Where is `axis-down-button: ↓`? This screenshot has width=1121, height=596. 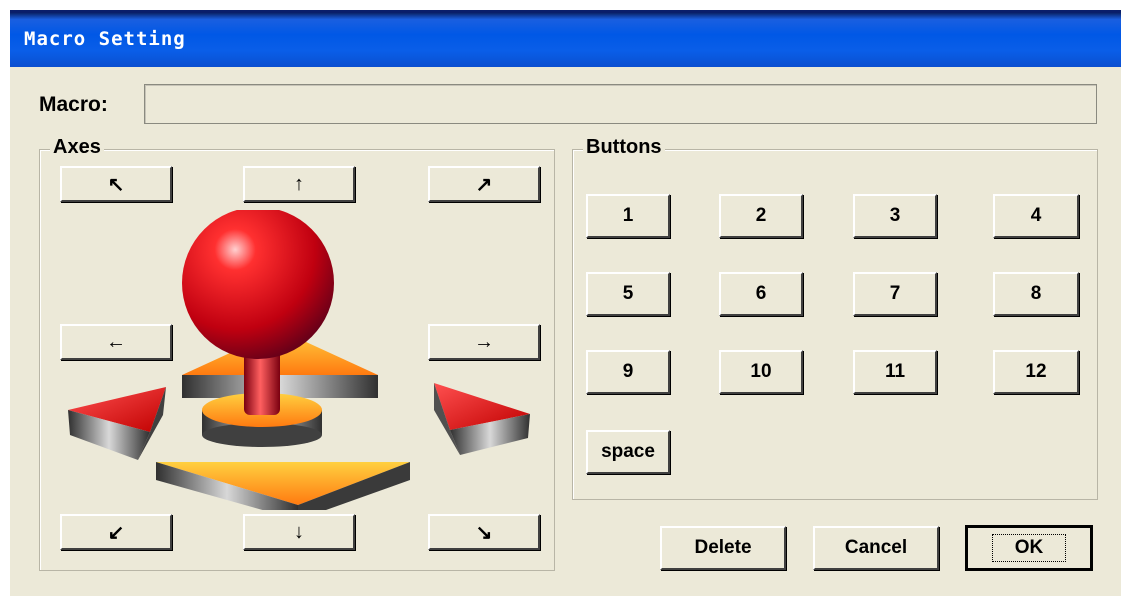
axis-down-button: ↓ is located at coordinates (299, 532).